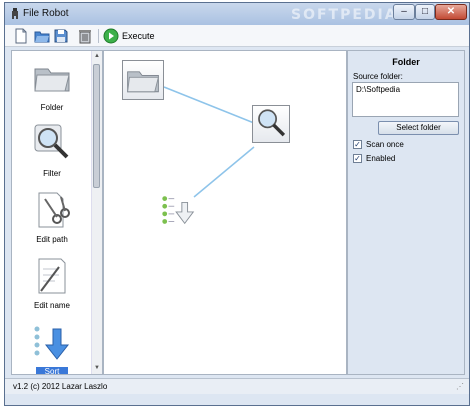  I want to click on status-text: v1.2 (c) 2012 Lazar Laszlo, so click(60, 386).